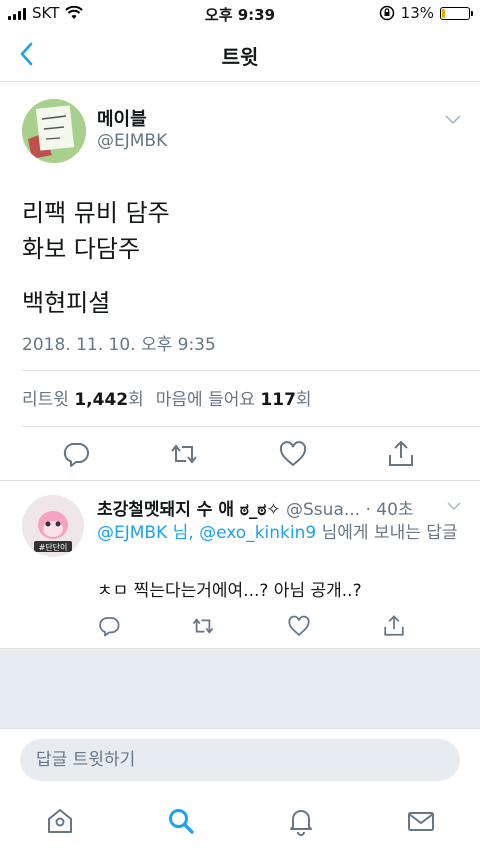  What do you see at coordinates (96, 231) in the screenshot?
I see `tweet-text: 리팩 뮤비 담주 화보 다담주` at bounding box center [96, 231].